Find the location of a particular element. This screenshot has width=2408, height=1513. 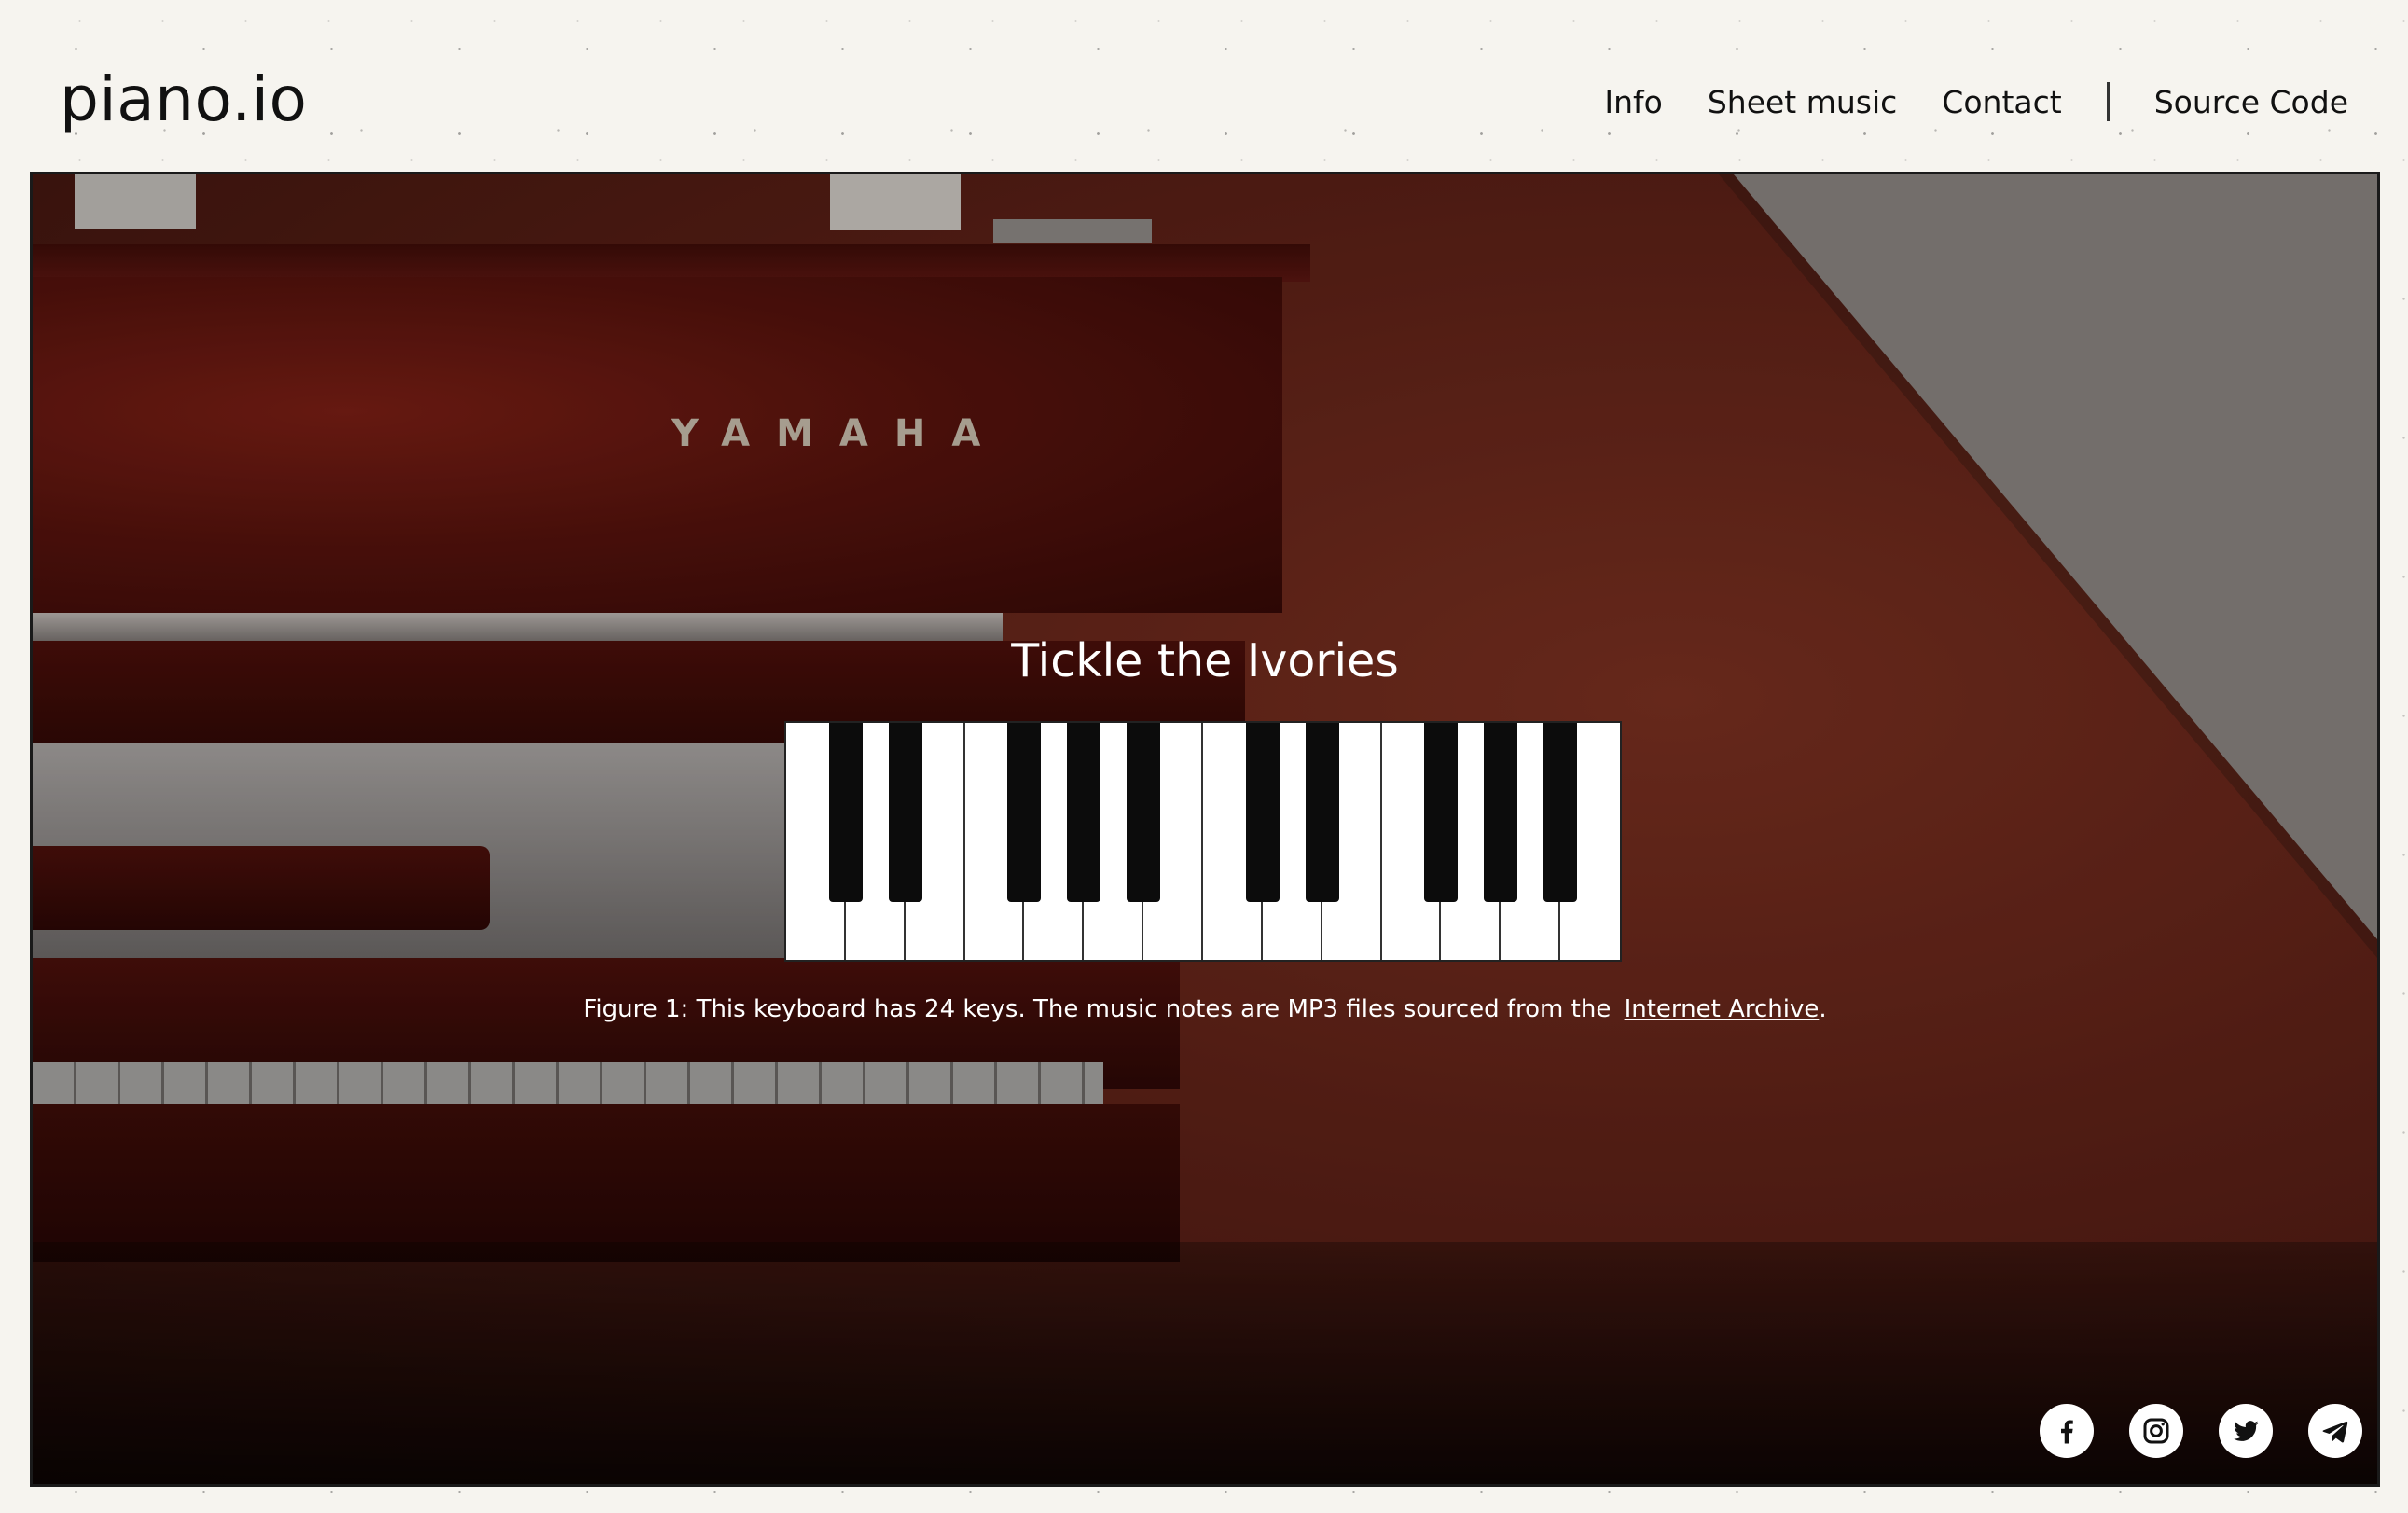

hero-title: Tickle the Ivories is located at coordinates (1205, 660).